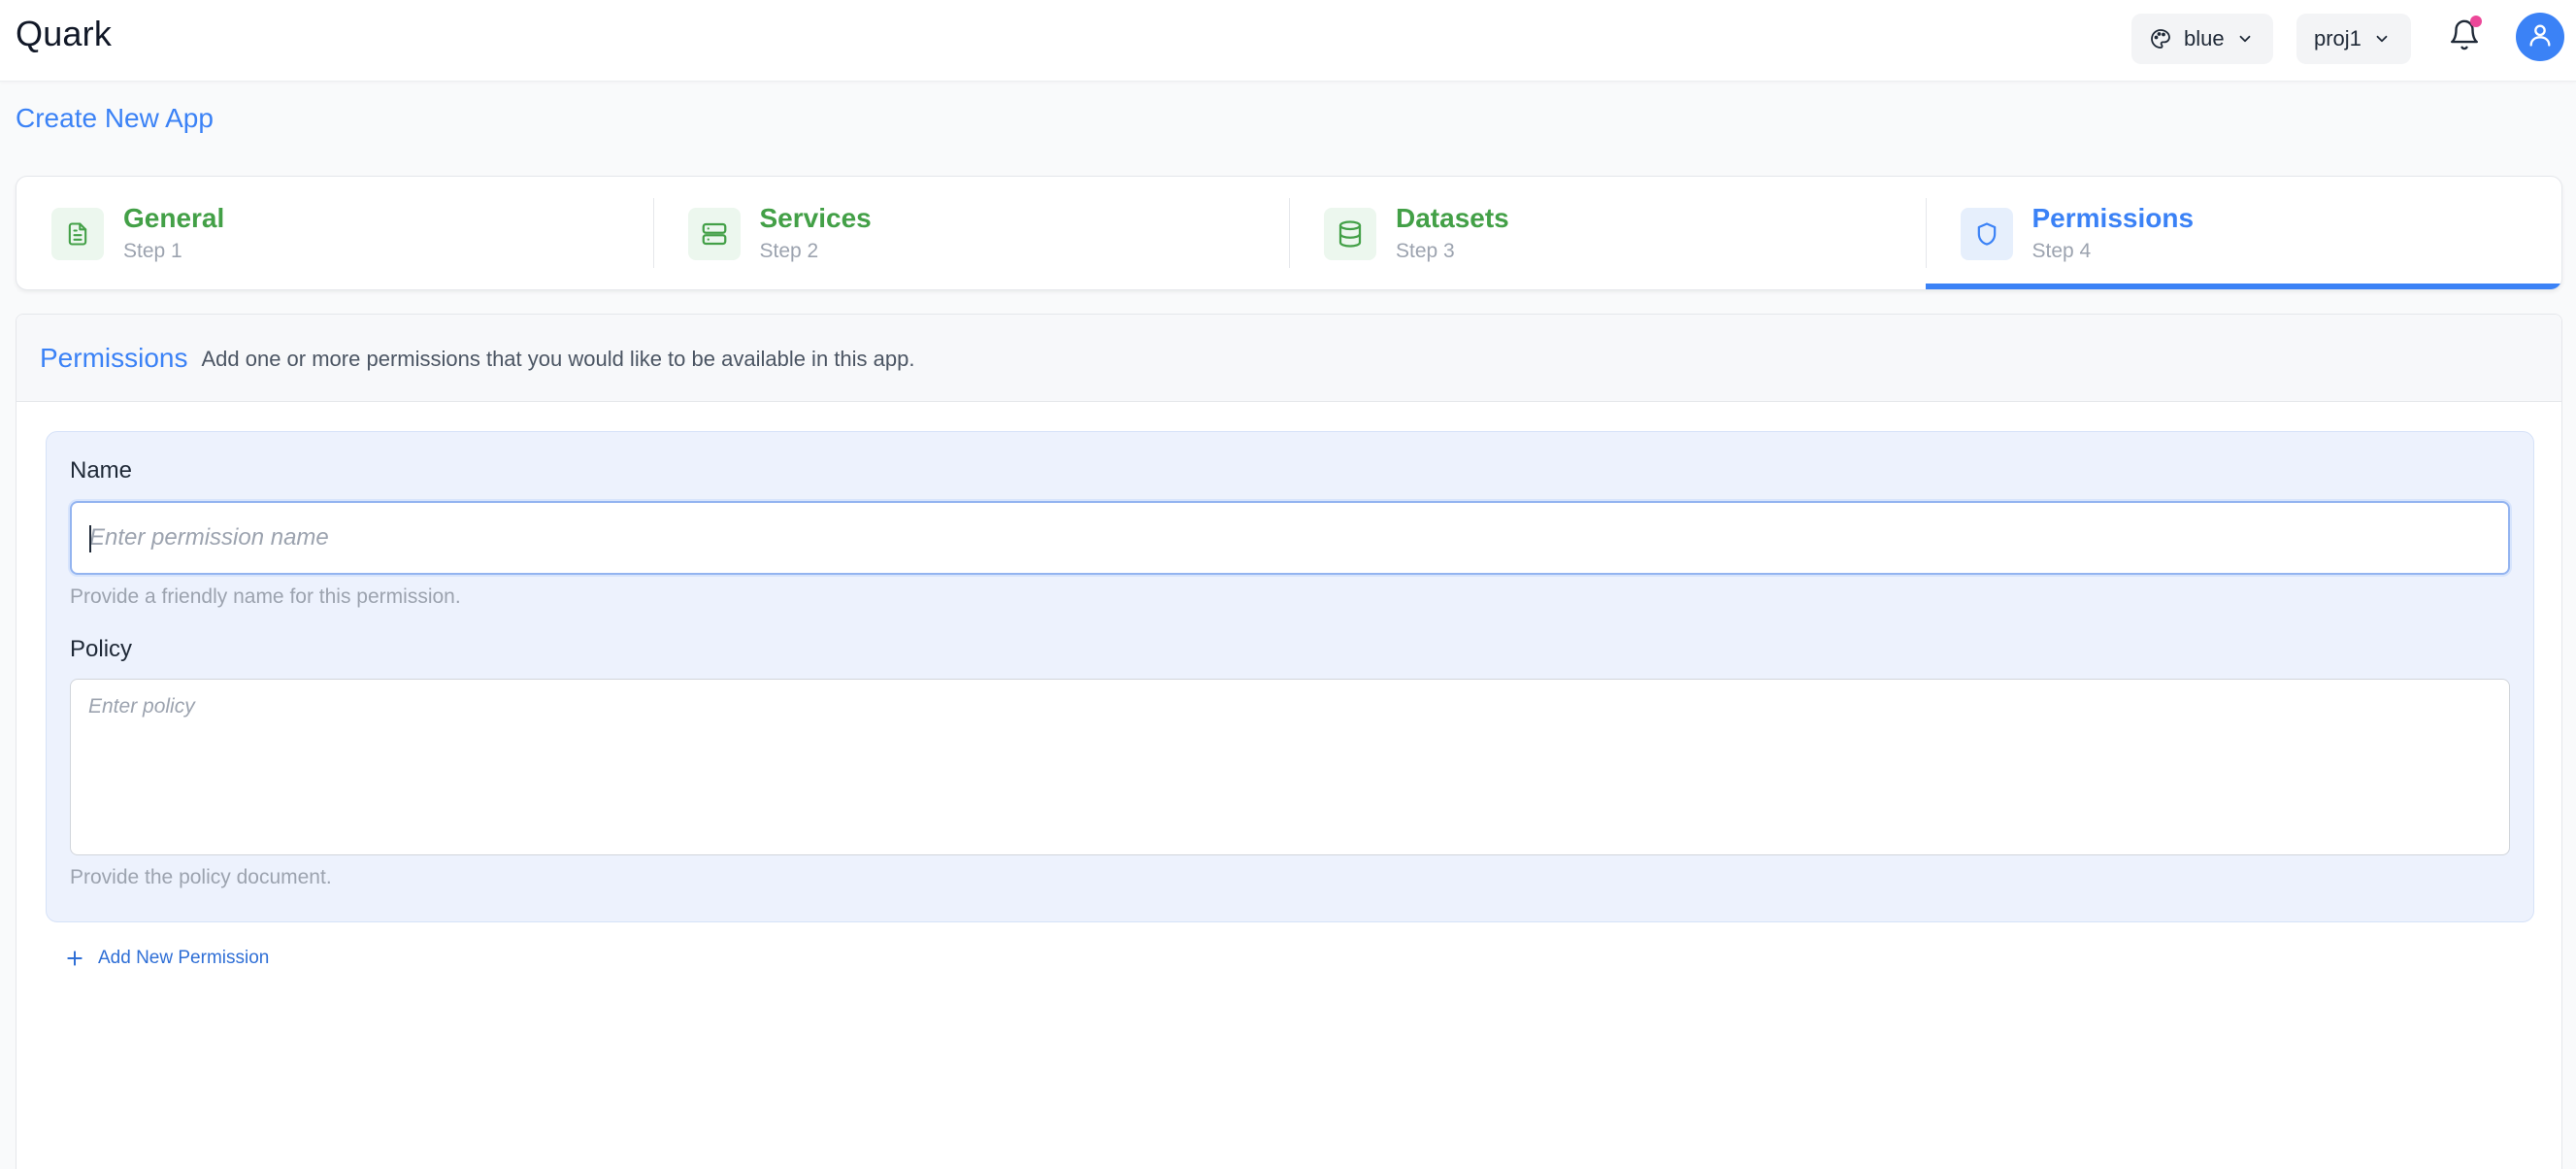 Image resolution: width=2576 pixels, height=1169 pixels. Describe the element at coordinates (1607, 233) in the screenshot. I see `step-datasets: Datasets Step 3` at that location.